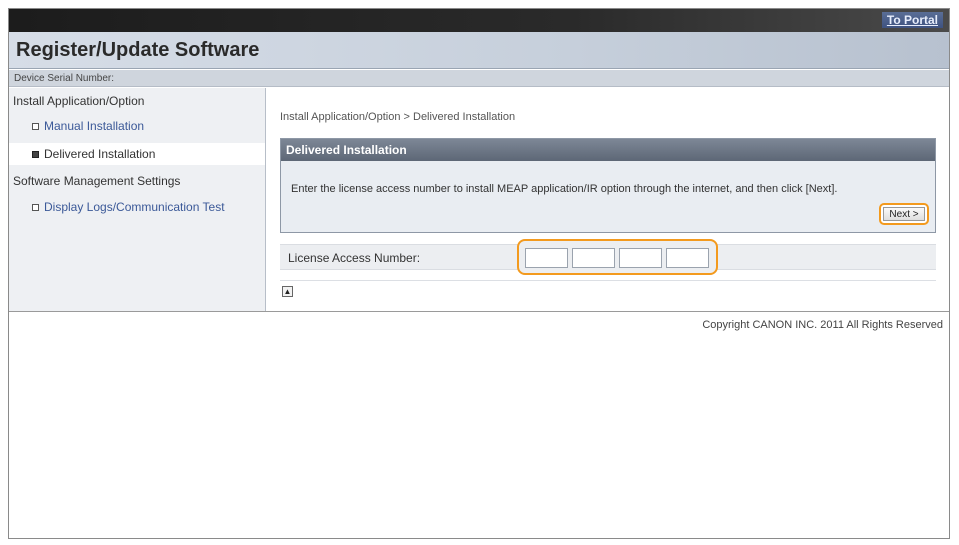 This screenshot has width=959, height=545. Describe the element at coordinates (134, 207) in the screenshot. I see `sidebar-item-label: Display Logs/Communication Test` at that location.